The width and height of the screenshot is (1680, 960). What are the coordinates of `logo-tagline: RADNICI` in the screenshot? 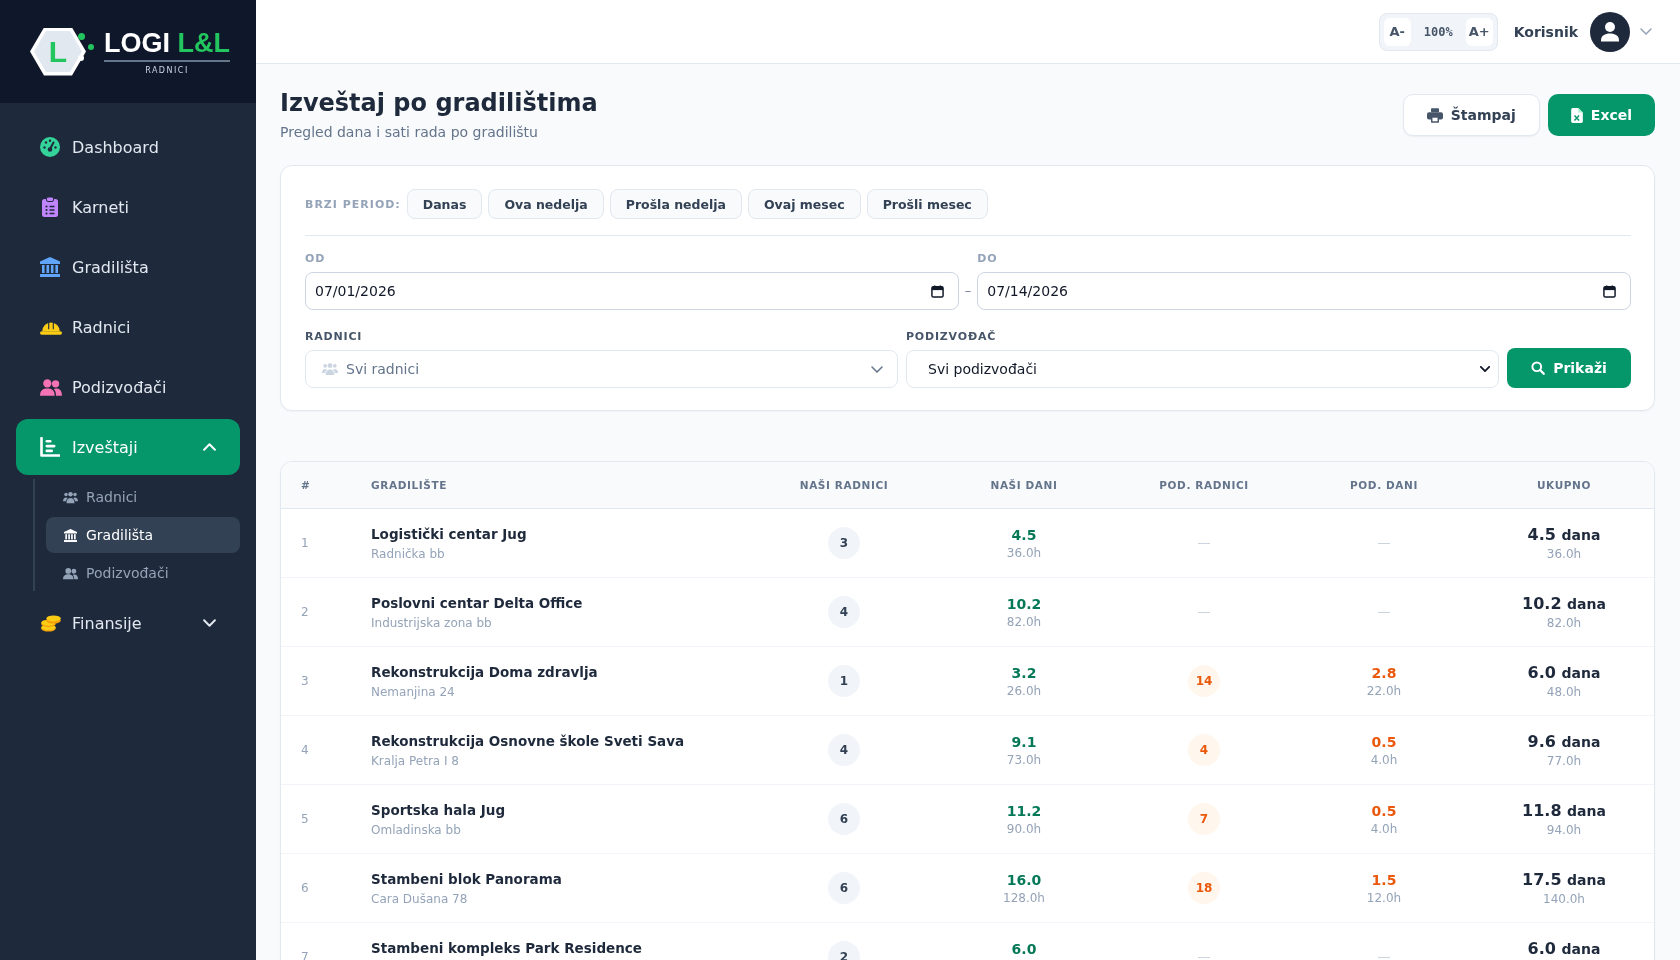 It's located at (167, 67).